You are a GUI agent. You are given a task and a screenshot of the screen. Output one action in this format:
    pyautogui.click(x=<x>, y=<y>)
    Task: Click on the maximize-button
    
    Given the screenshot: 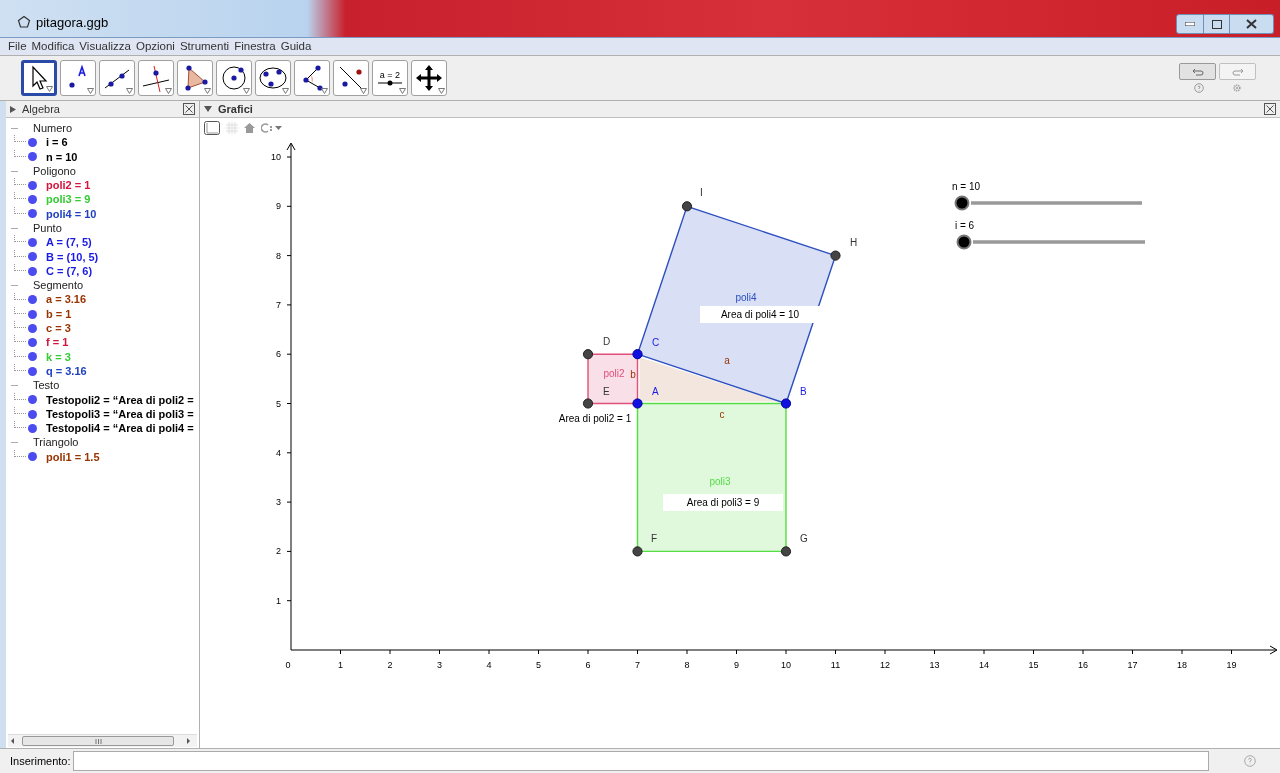 What is the action you would take?
    pyautogui.click(x=1217, y=24)
    